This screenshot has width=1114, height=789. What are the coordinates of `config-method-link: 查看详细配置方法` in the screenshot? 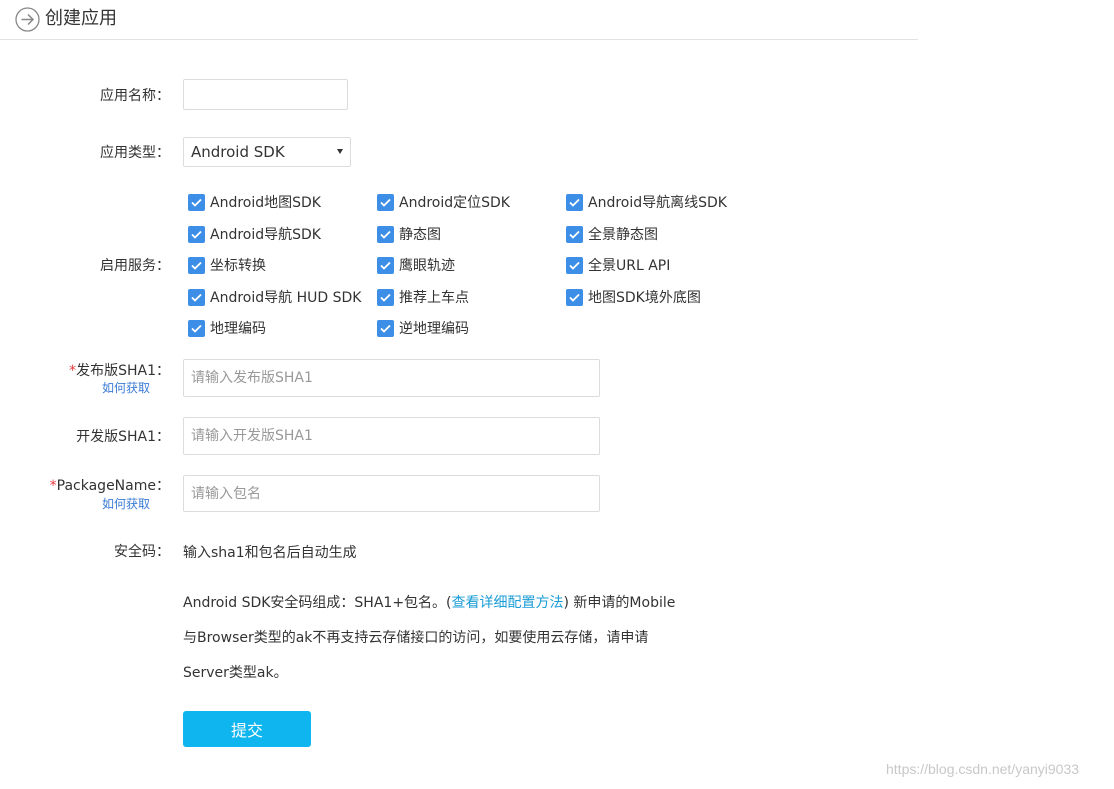 It's located at (508, 603).